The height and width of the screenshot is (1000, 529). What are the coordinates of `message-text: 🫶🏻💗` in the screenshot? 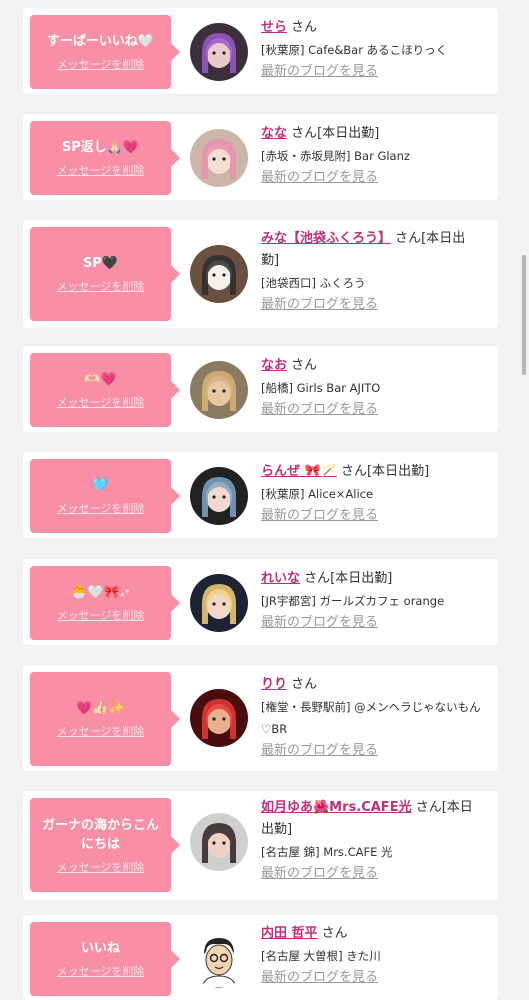 It's located at (100, 379).